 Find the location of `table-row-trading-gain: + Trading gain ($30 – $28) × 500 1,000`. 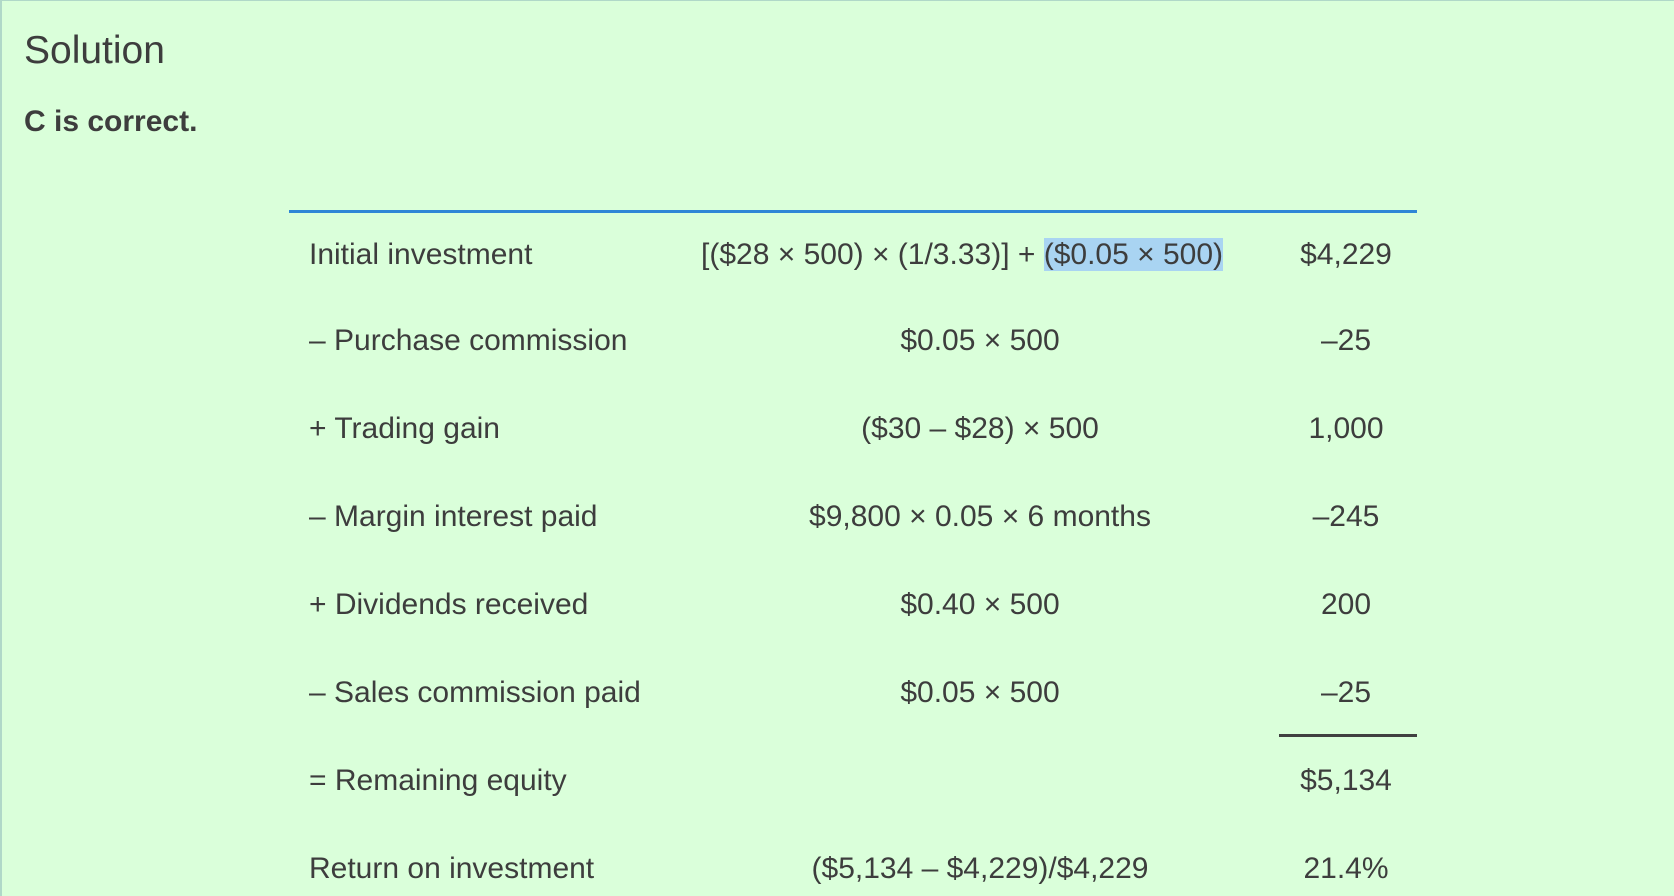

table-row-trading-gain: + Trading gain ($30 – $28) × 500 1,000 is located at coordinates (853, 429).